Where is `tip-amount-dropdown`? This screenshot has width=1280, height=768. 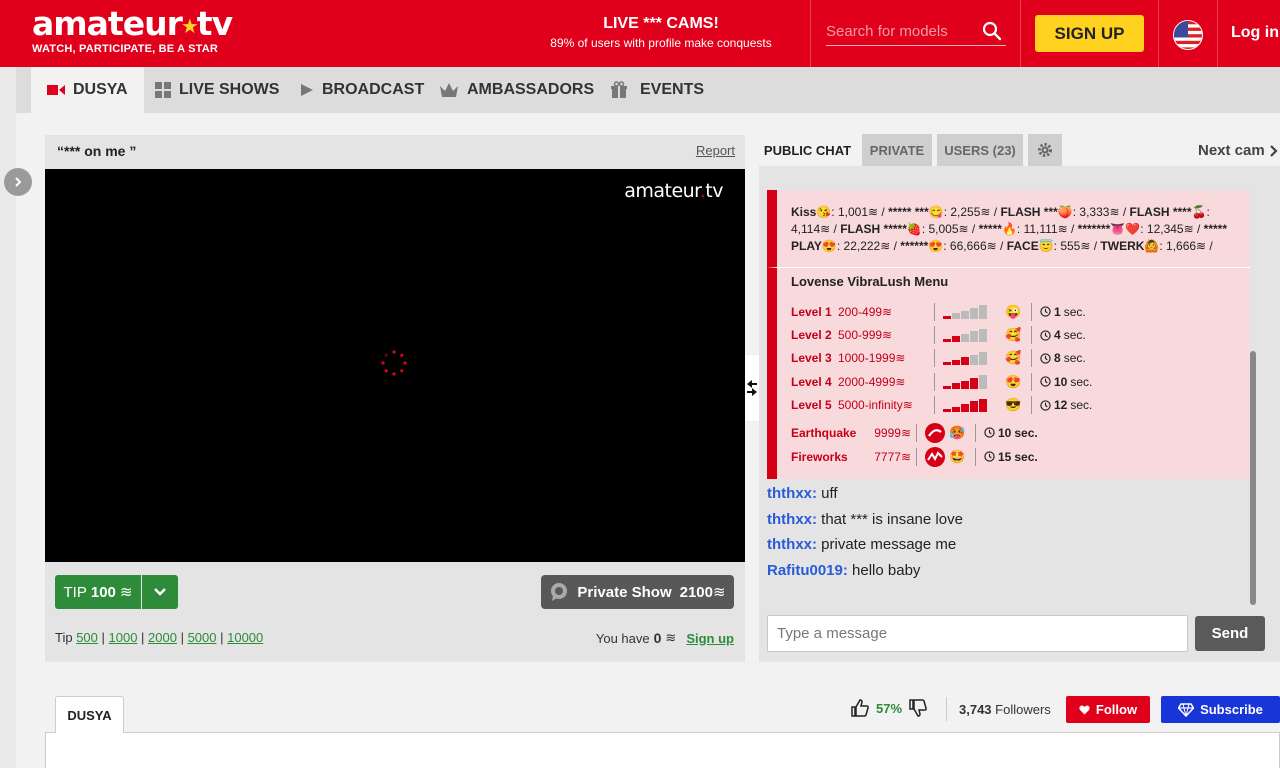 tip-amount-dropdown is located at coordinates (160, 592).